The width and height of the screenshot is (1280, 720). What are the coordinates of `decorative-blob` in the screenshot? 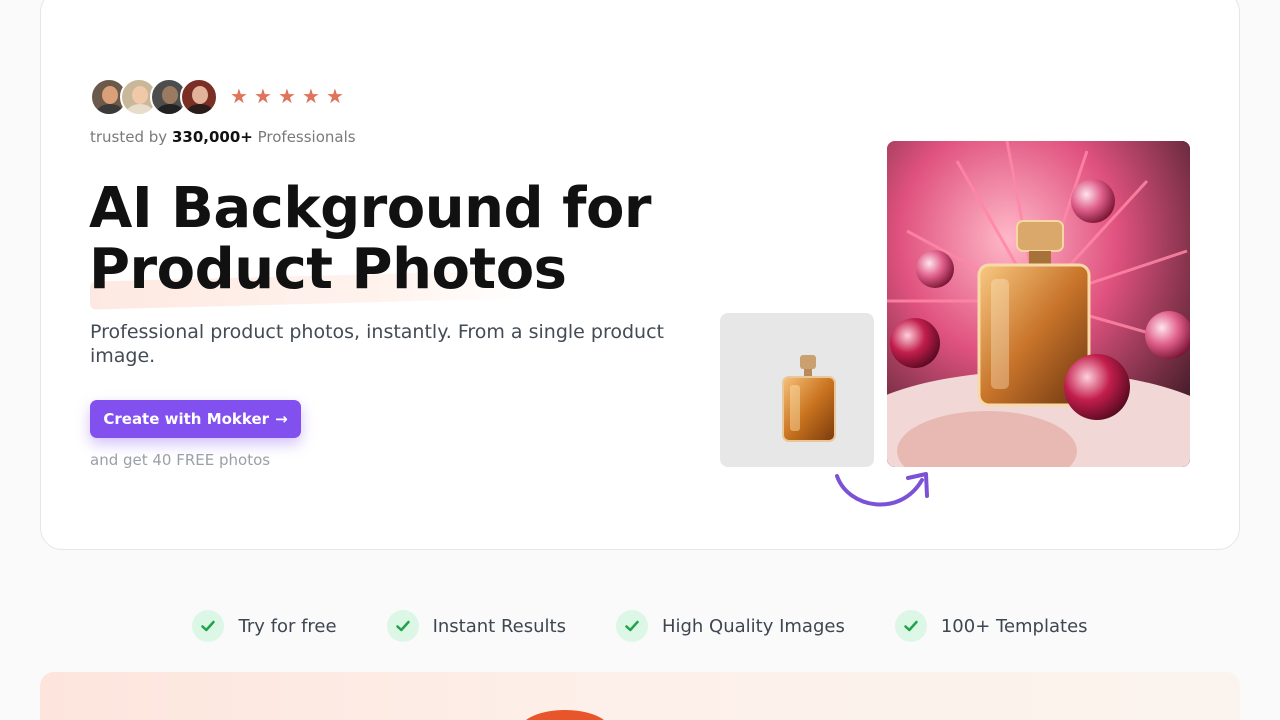 It's located at (565, 715).